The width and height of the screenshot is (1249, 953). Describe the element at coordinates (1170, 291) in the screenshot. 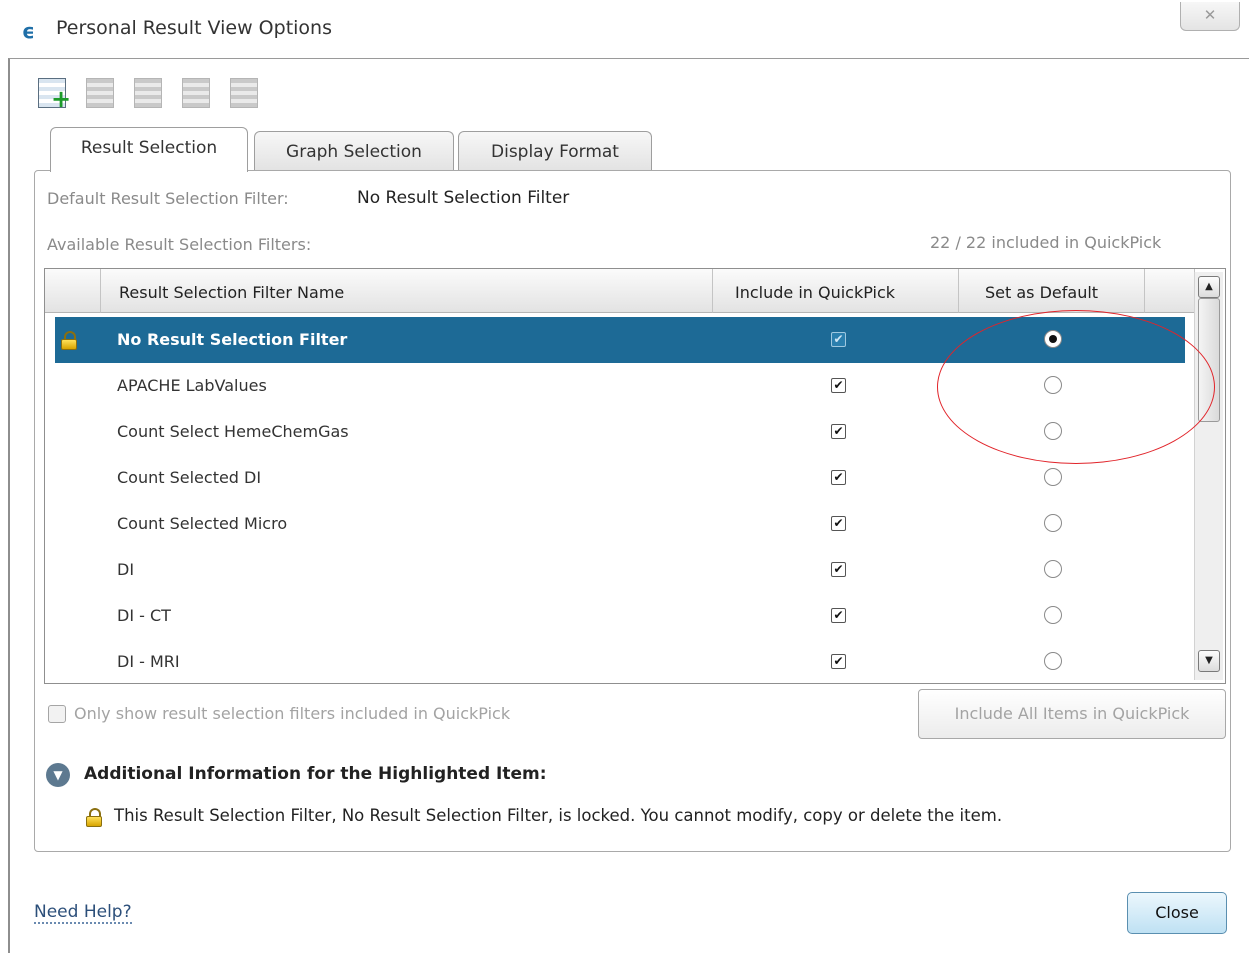

I see `column-header-spacer` at that location.